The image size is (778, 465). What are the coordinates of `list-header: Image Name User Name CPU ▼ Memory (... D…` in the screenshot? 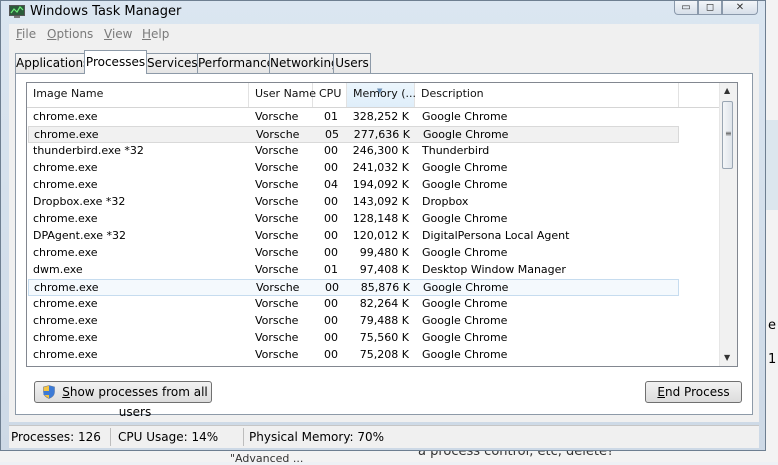 It's located at (374, 95).